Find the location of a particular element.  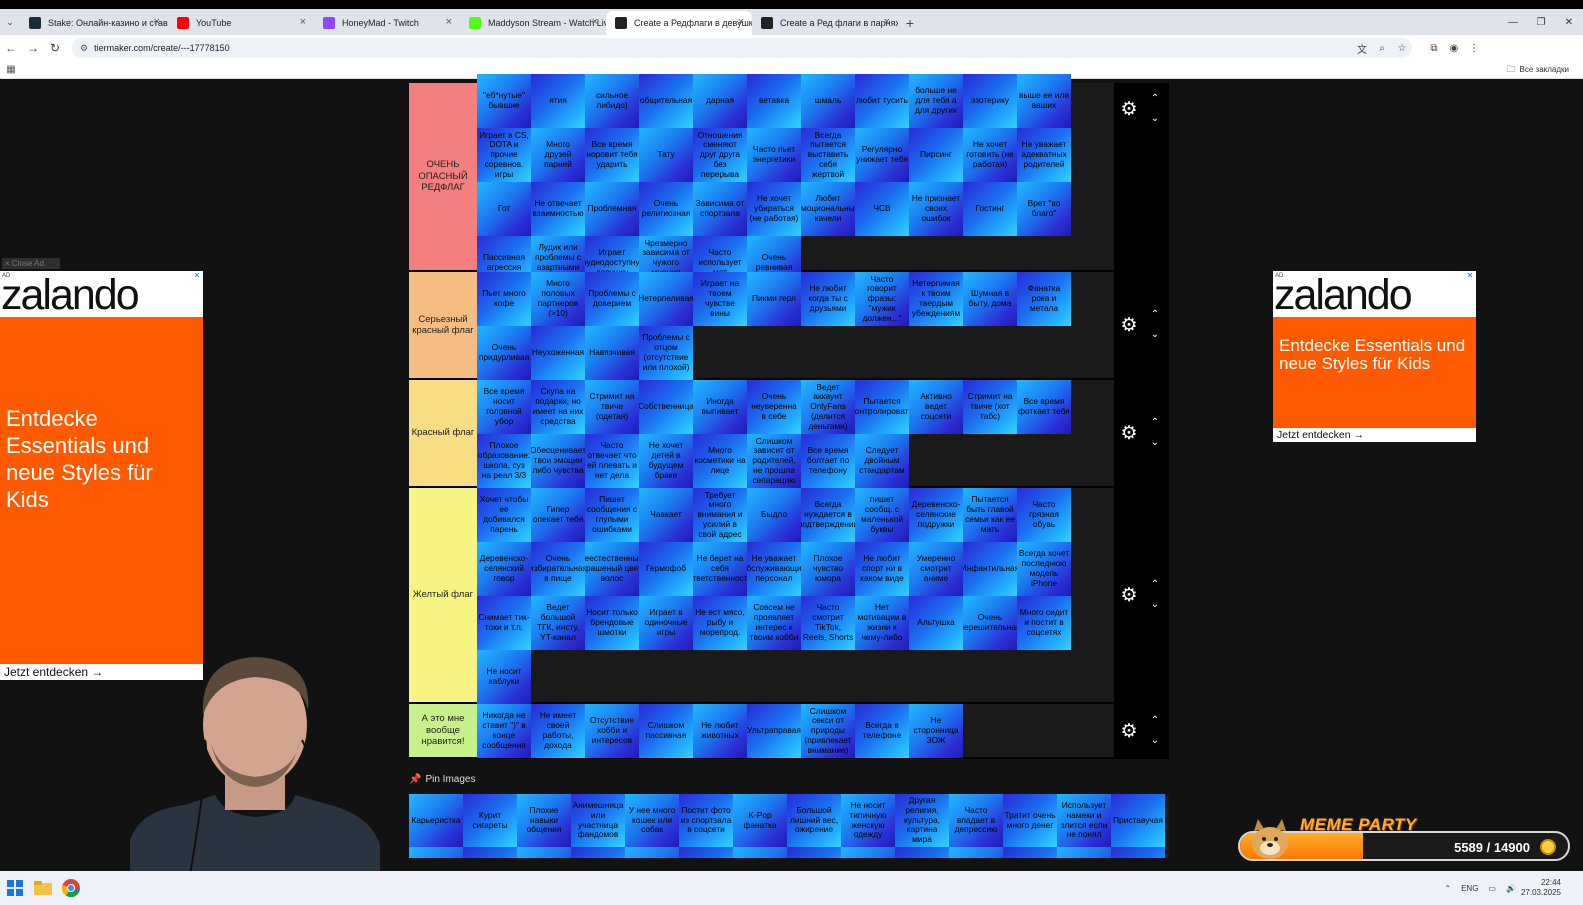

tier-item: Очень избирательная в пище is located at coordinates (558, 569).